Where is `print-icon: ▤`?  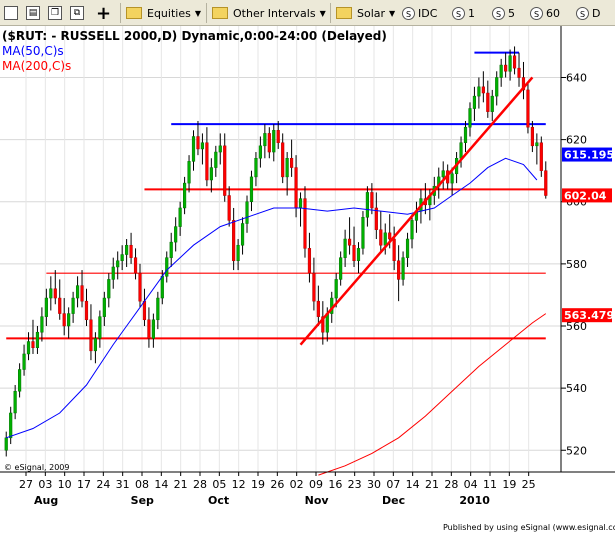 print-icon: ▤ is located at coordinates (33, 13).